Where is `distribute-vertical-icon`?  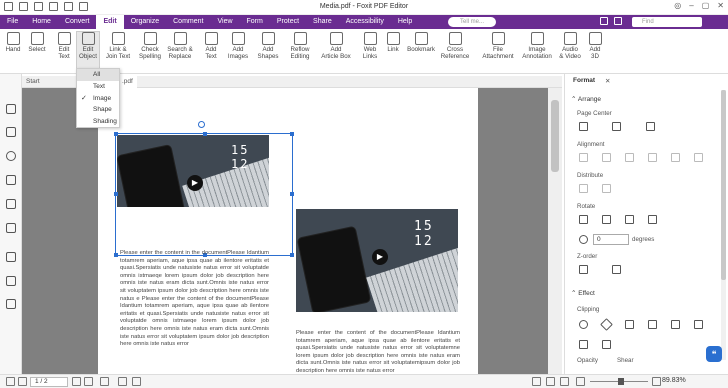
distribute-vertical-icon is located at coordinates (606, 188).